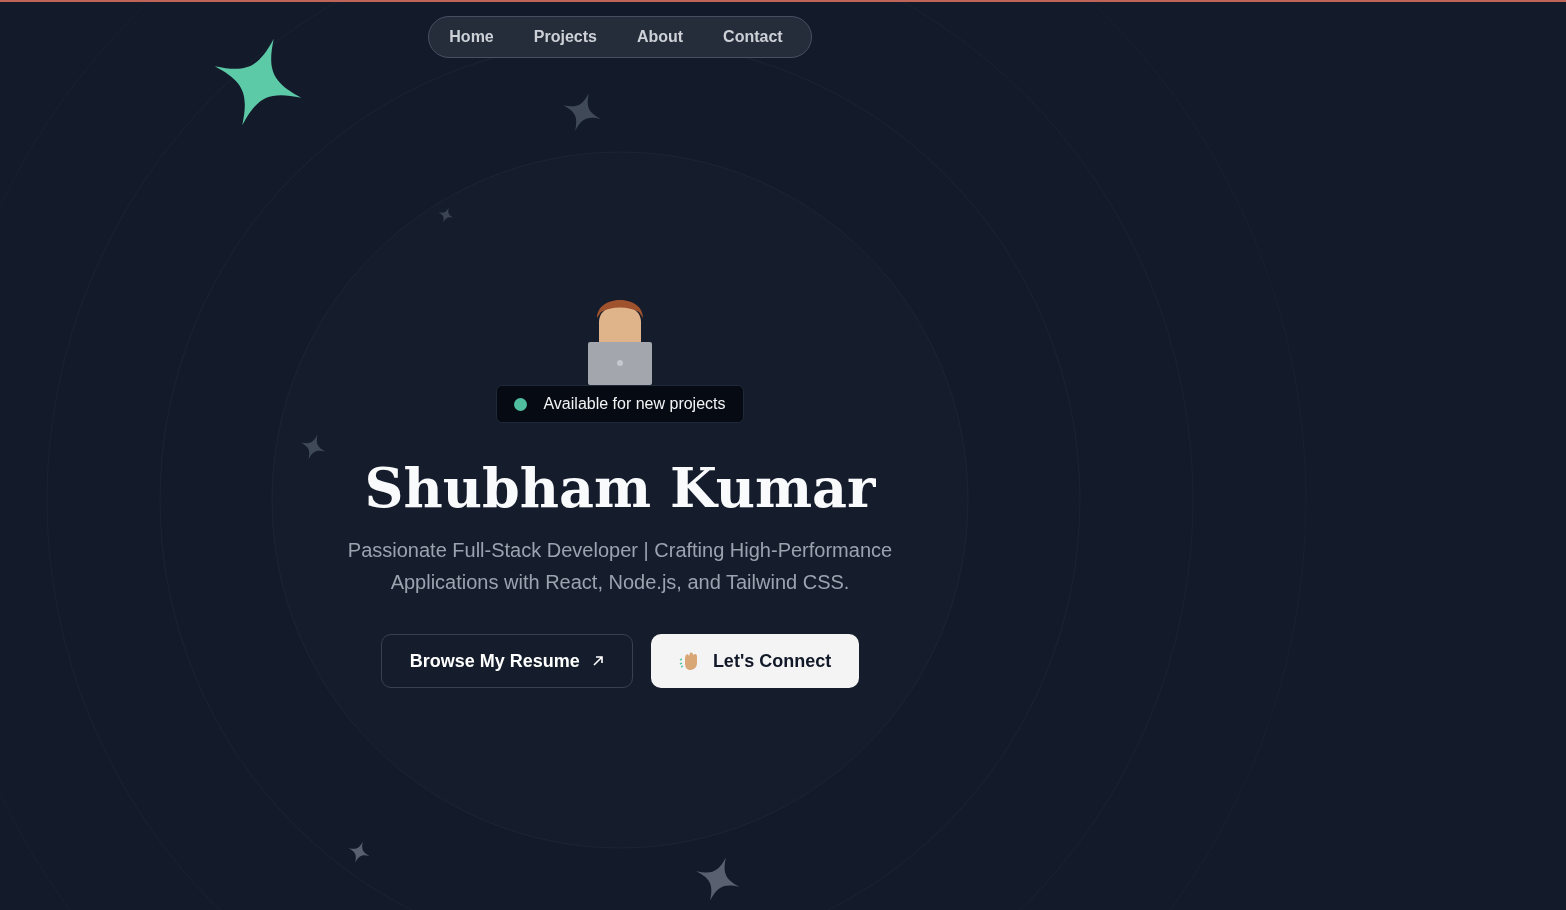 This screenshot has width=1566, height=910. Describe the element at coordinates (660, 37) in the screenshot. I see `nav-link: About` at that location.